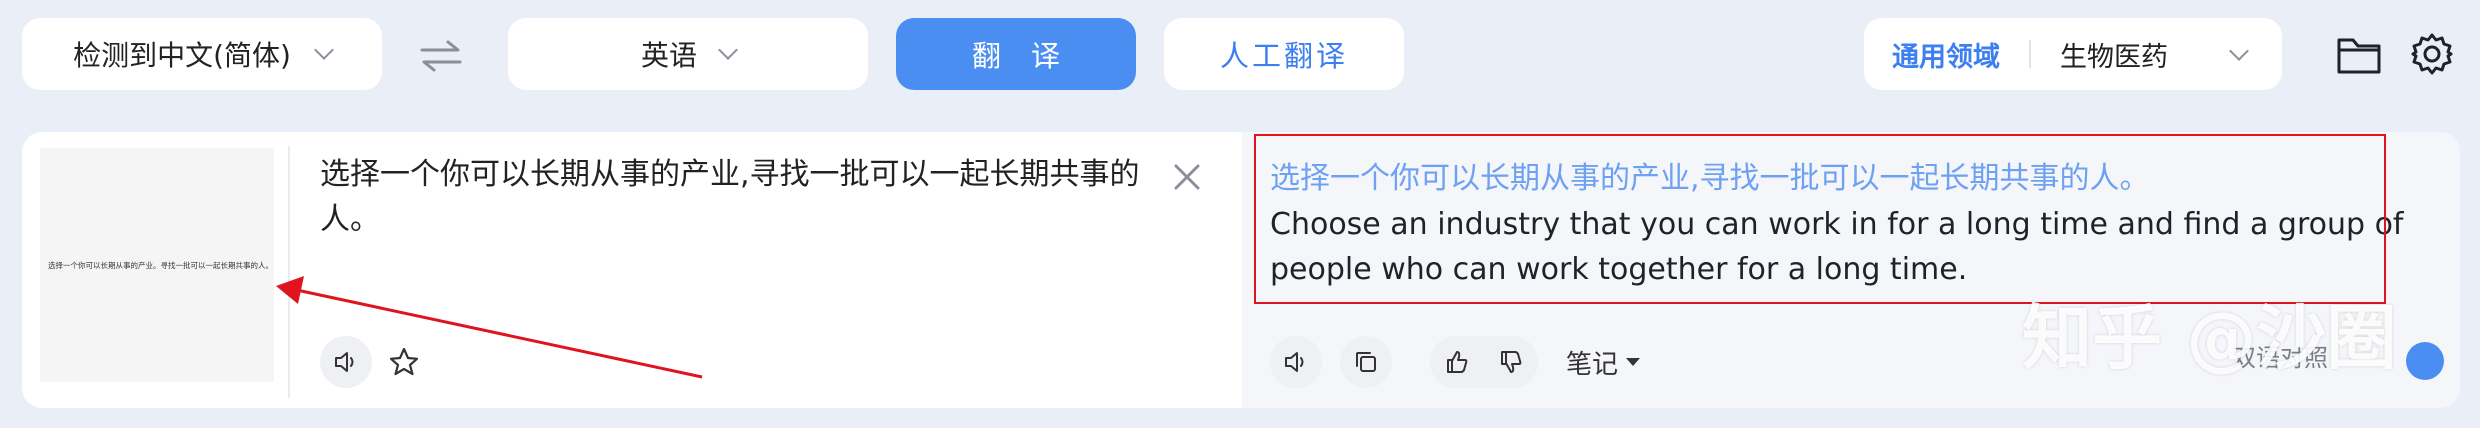  I want to click on panel-divider, so click(289, 272).